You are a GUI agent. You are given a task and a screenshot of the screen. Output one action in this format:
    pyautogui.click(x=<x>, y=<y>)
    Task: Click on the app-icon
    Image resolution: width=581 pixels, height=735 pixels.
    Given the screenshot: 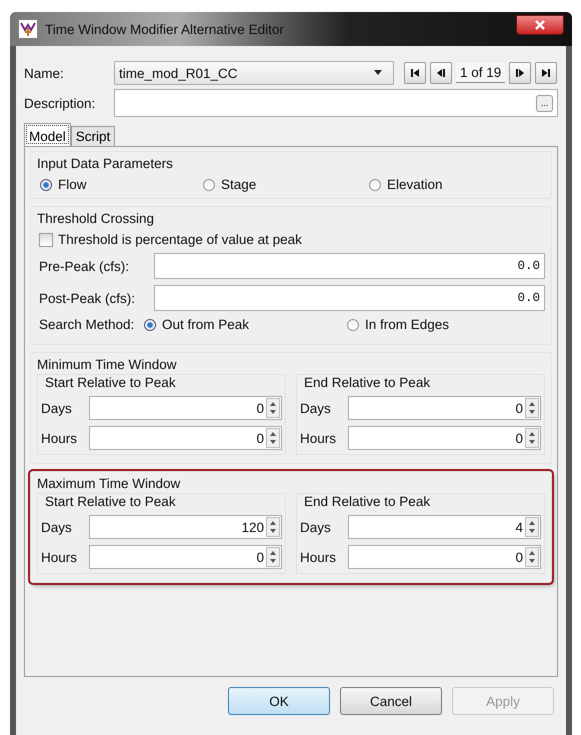 What is the action you would take?
    pyautogui.click(x=28, y=29)
    